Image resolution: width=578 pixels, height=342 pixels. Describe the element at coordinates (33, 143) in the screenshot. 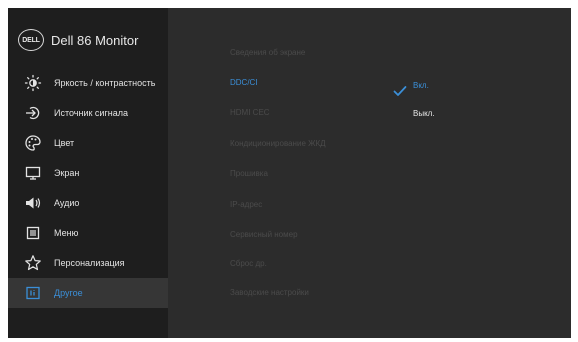

I see `palette-icon` at that location.